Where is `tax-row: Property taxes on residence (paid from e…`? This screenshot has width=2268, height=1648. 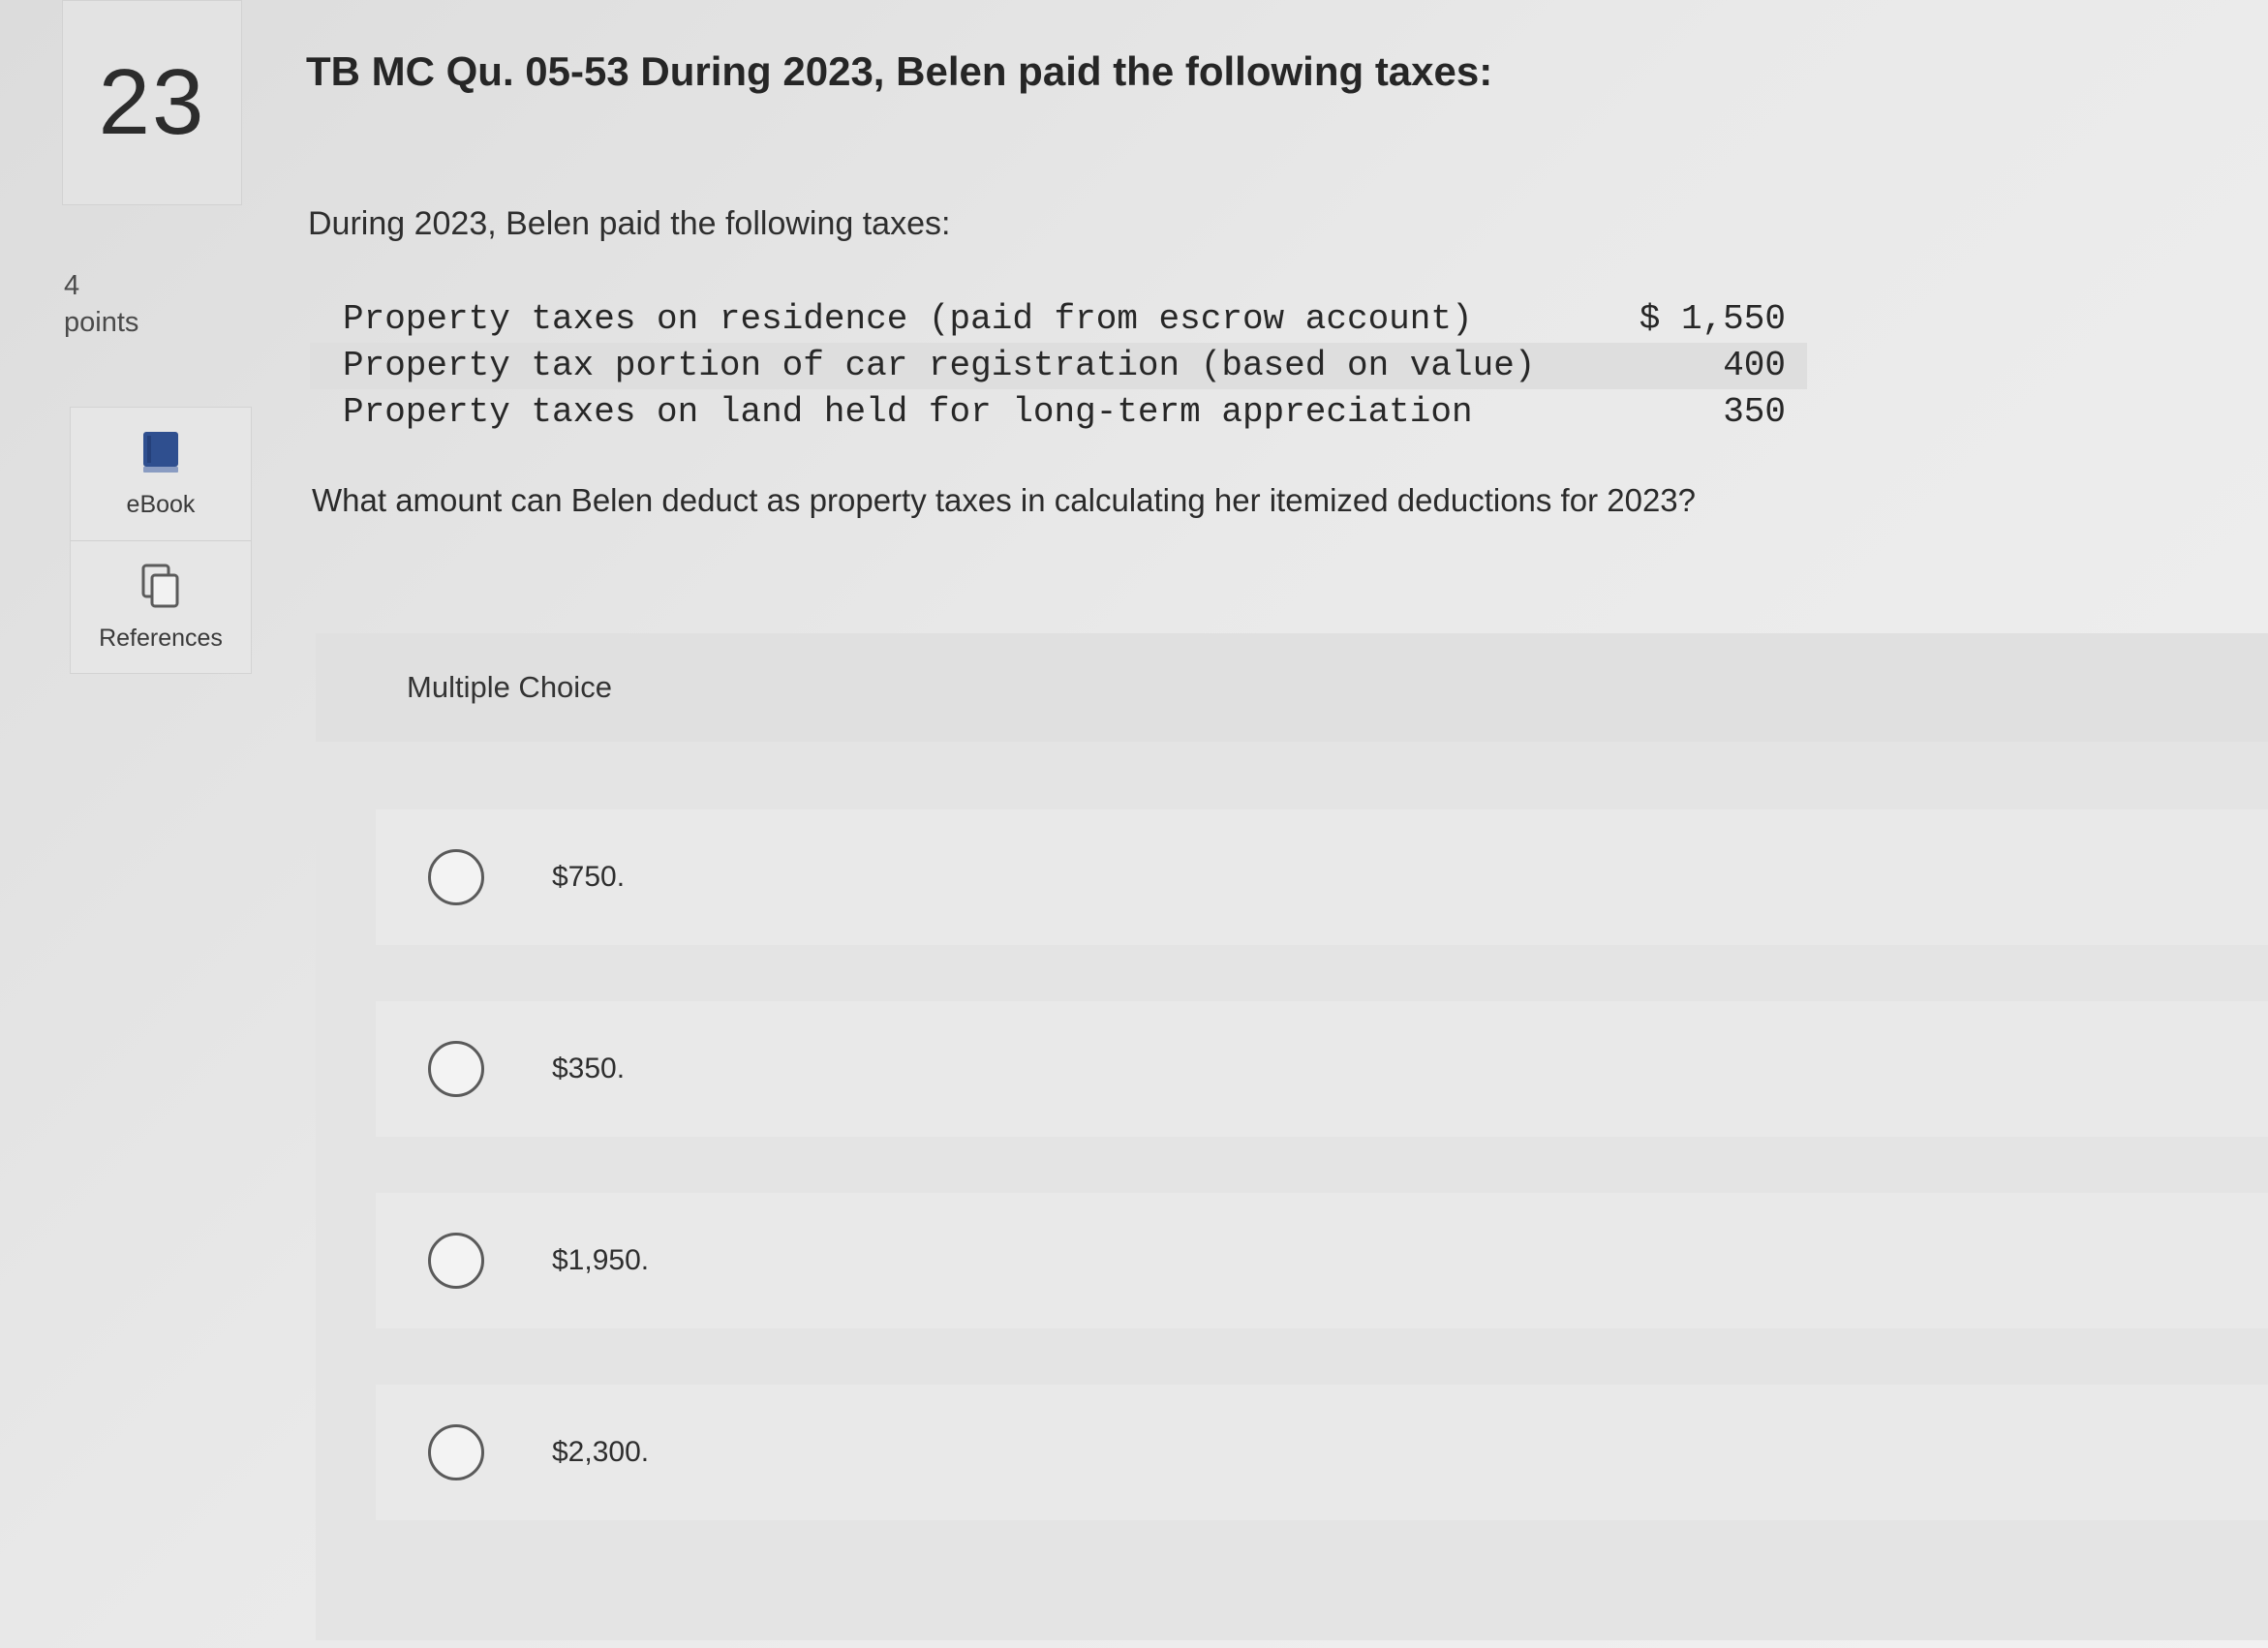
tax-row: Property taxes on residence (paid from e… is located at coordinates (1059, 320).